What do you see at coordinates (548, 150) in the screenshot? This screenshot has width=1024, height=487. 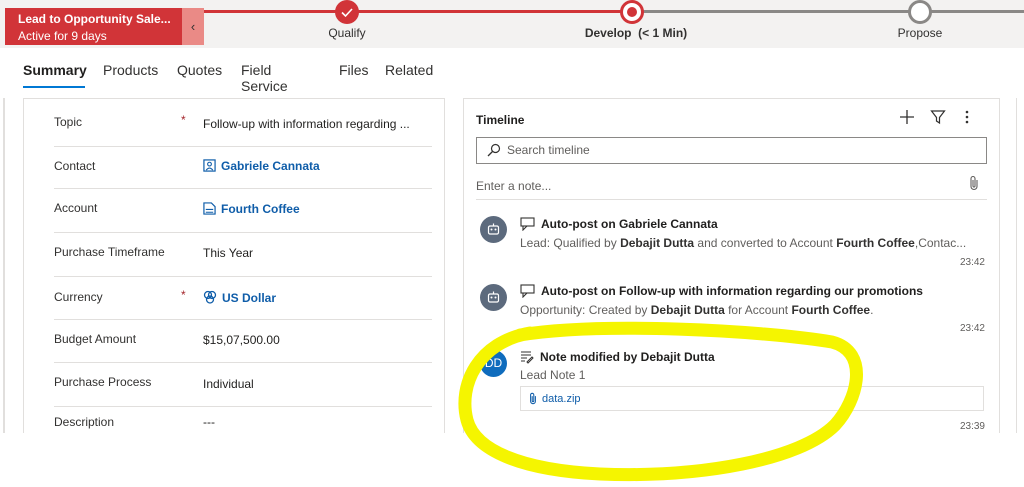 I see `search-placeholder: Search timeline` at bounding box center [548, 150].